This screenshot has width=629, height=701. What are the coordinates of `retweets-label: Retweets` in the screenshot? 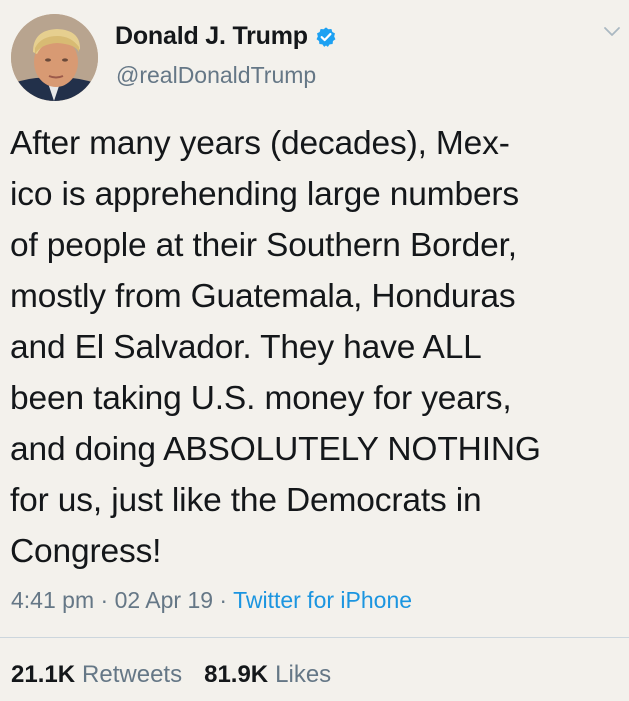 It's located at (132, 674).